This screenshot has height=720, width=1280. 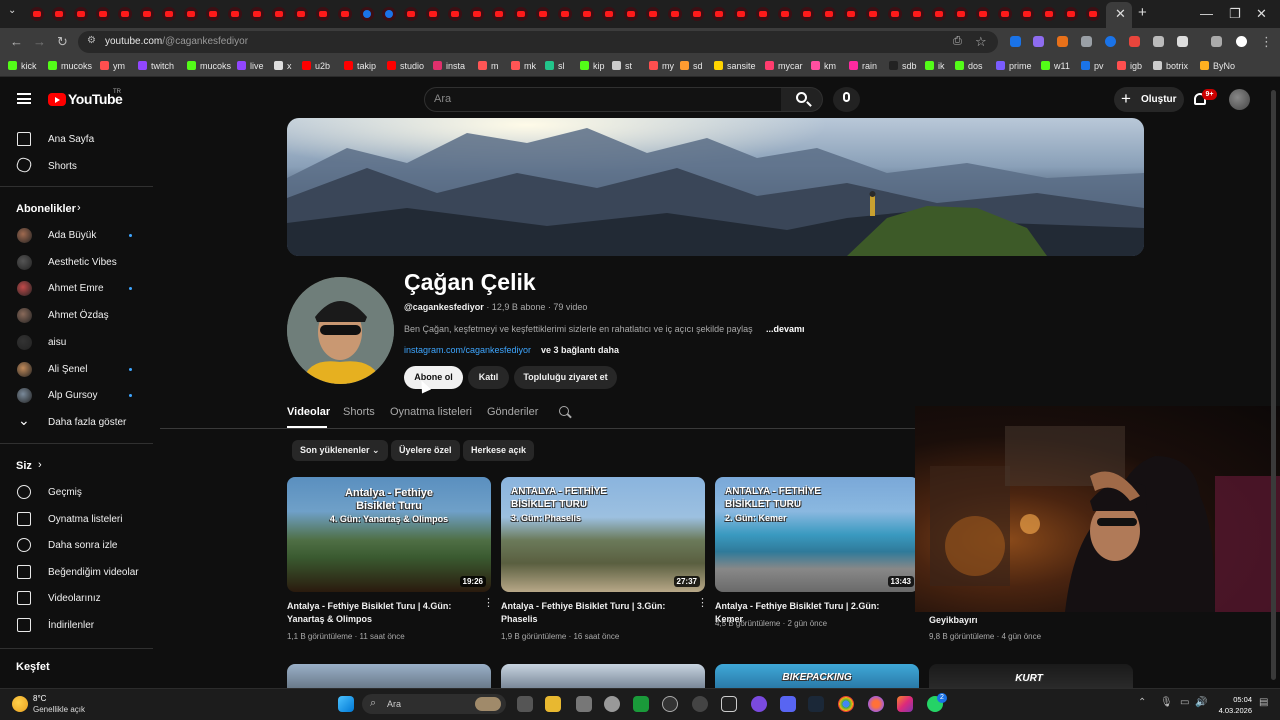 What do you see at coordinates (24, 420) in the screenshot?
I see `chevron-down-icon: ⌄` at bounding box center [24, 420].